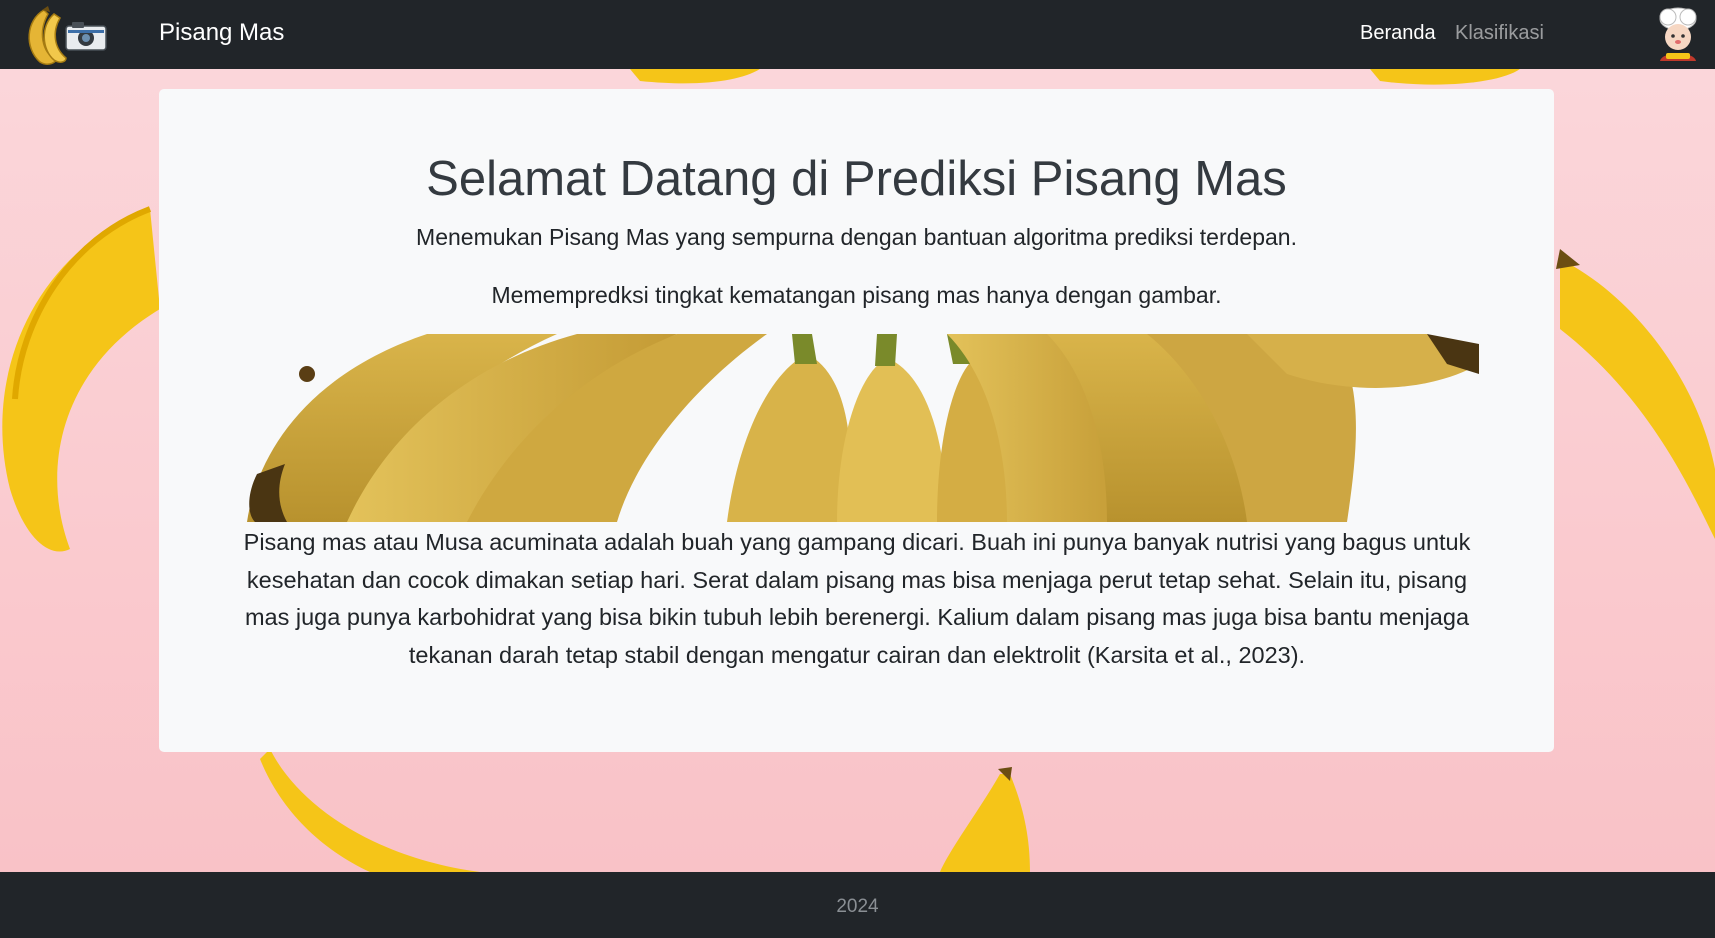  I want to click on nav-link-beranda: Beranda, so click(1398, 33).